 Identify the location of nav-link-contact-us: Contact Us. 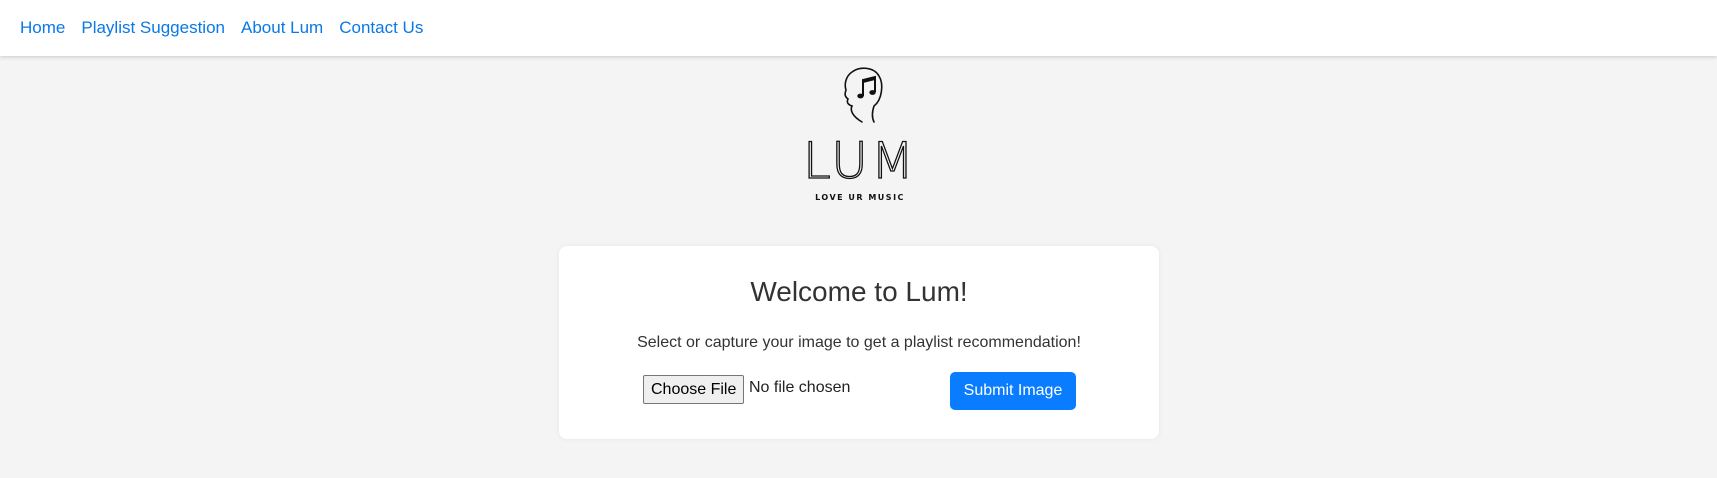
(381, 28).